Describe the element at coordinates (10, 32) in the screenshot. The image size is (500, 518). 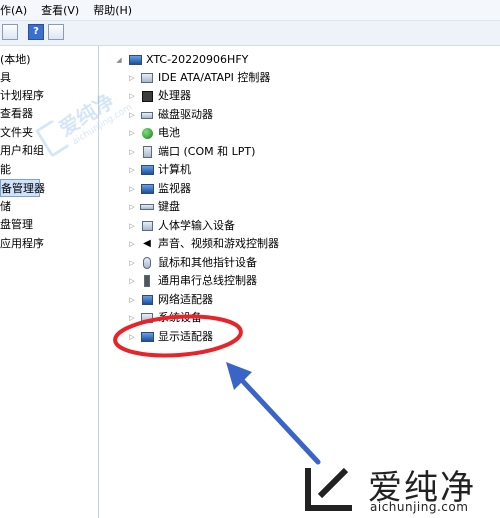
I see `show-hide-tree-icon` at that location.